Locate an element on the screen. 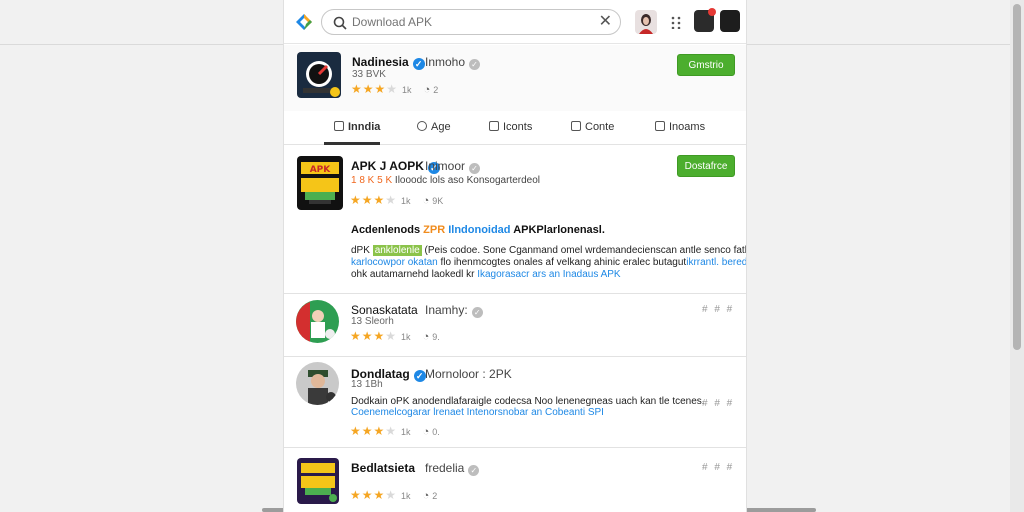 The width and height of the screenshot is (1024, 512). notification-badge is located at coordinates (712, 12).